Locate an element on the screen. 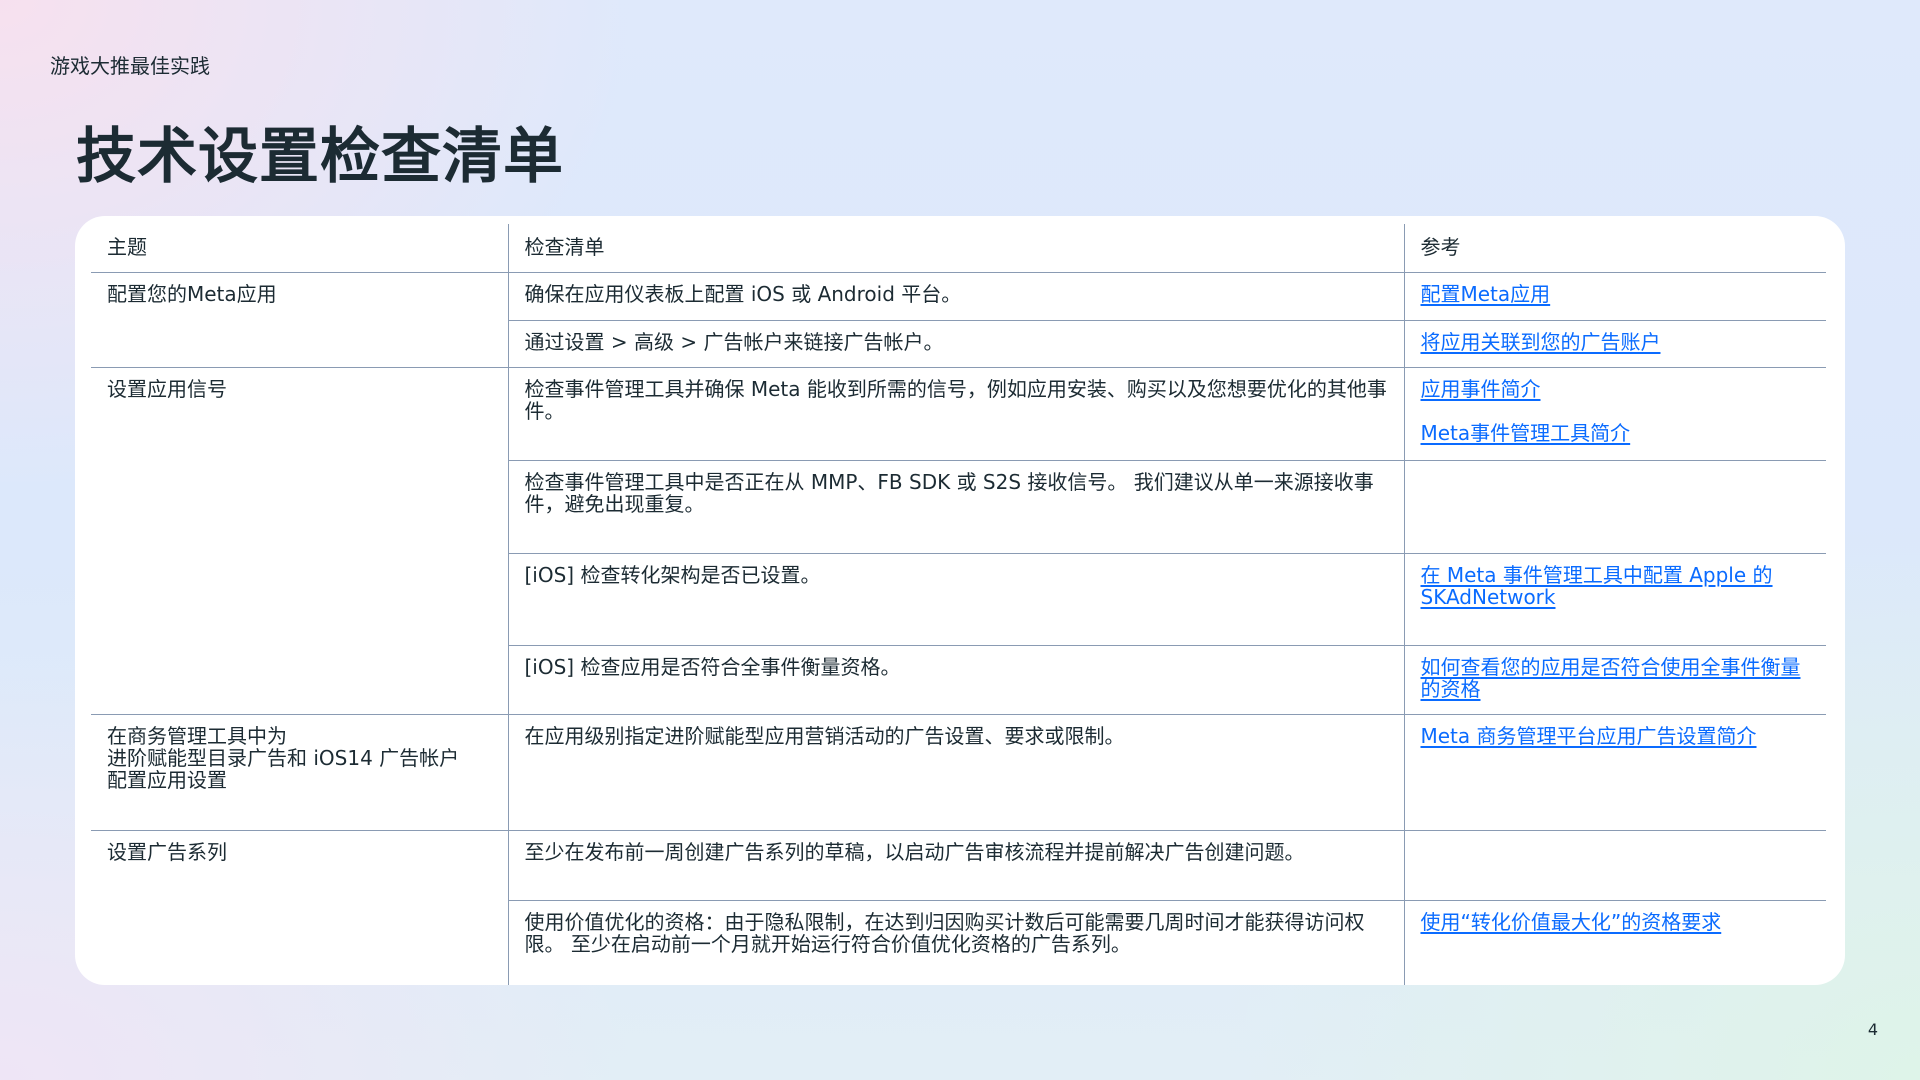  reference-link: 将应用关联到您的广告账户 is located at coordinates (1616, 342).